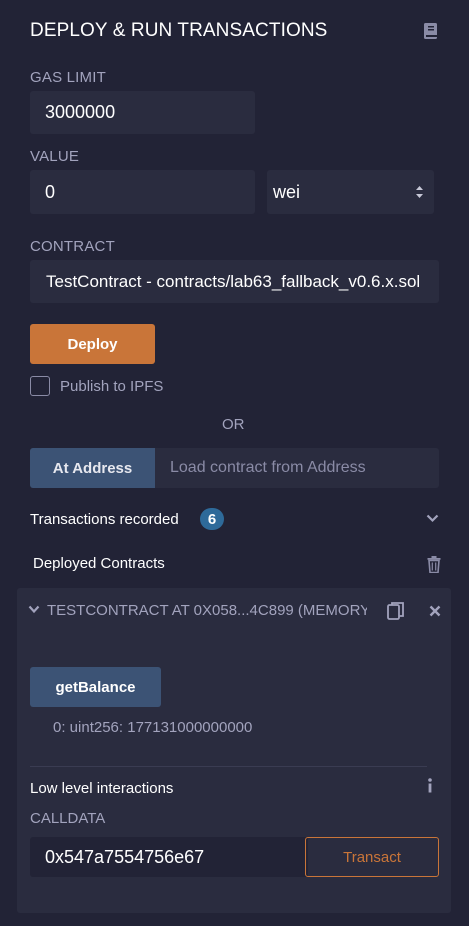 Image resolution: width=469 pixels, height=926 pixels. What do you see at coordinates (372, 857) in the screenshot?
I see `transact-button: Transact` at bounding box center [372, 857].